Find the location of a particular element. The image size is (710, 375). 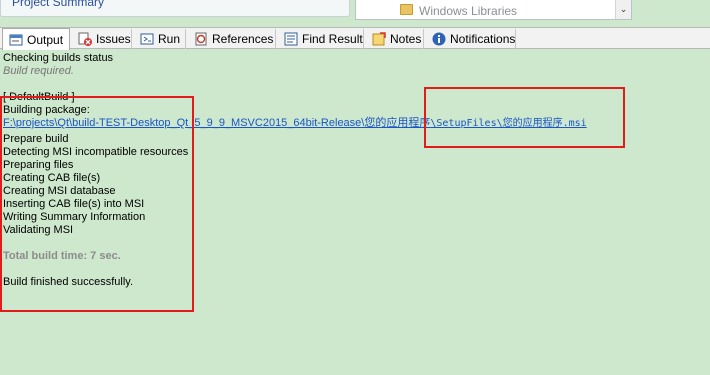

tab-output: Output is located at coordinates (36, 39).